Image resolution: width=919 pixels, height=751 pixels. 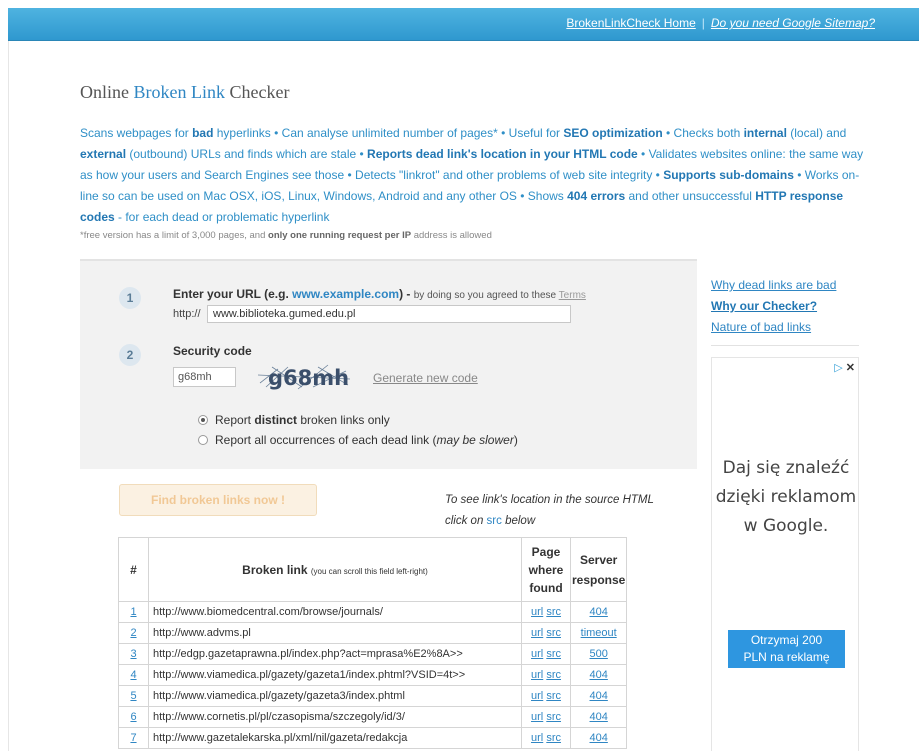 What do you see at coordinates (133, 717) in the screenshot?
I see `row-number-link: 6` at bounding box center [133, 717].